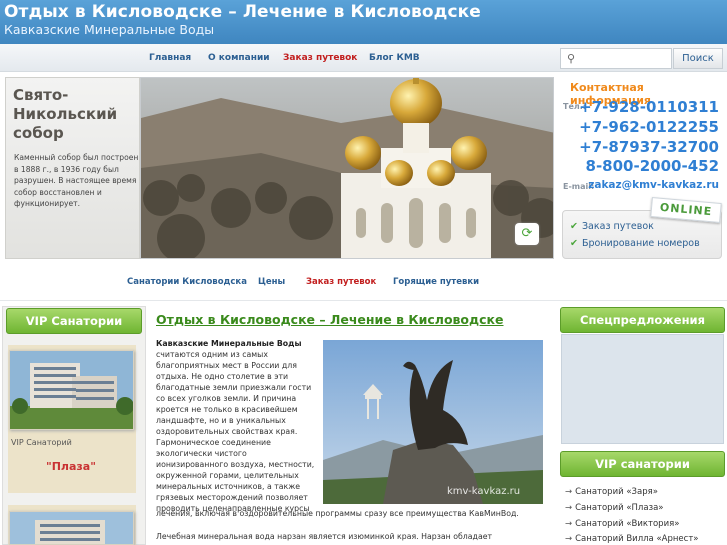  Describe the element at coordinates (41, 442) in the screenshot. I see `vip-card-caption: VIP Санаторий` at that location.